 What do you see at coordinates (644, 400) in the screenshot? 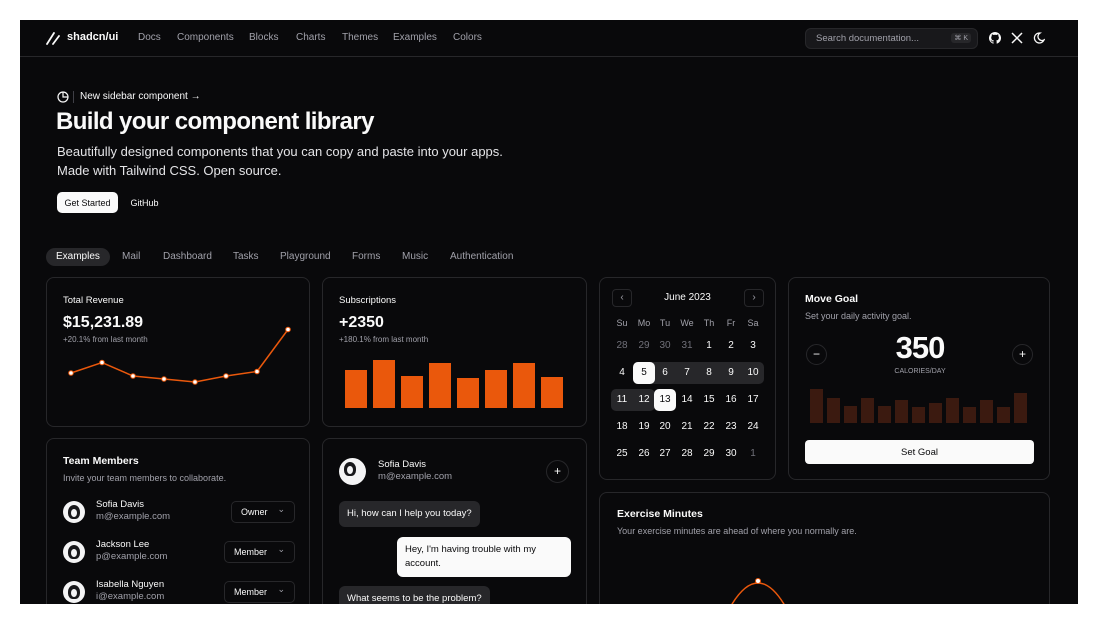
I see `calendar-day: 12` at bounding box center [644, 400].